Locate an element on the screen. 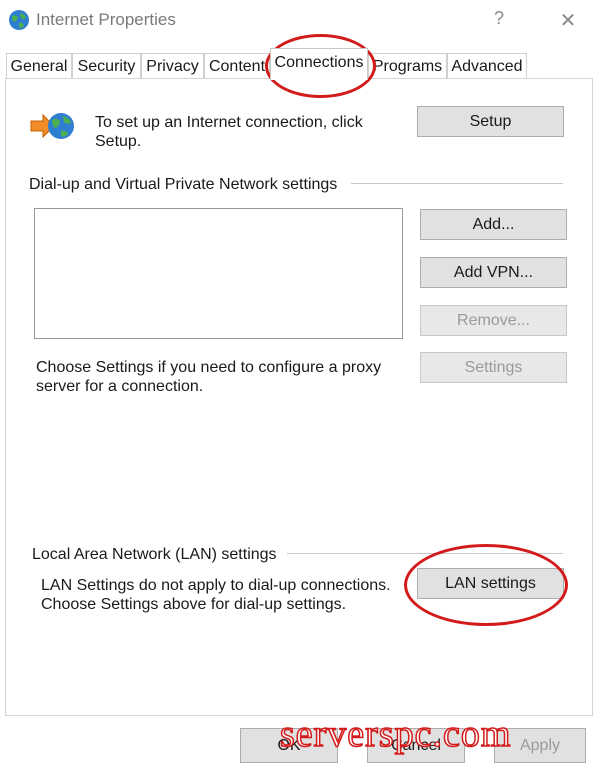 This screenshot has width=598, height=763. lan-group-label: Local Area Network (LAN) settings is located at coordinates (154, 554).